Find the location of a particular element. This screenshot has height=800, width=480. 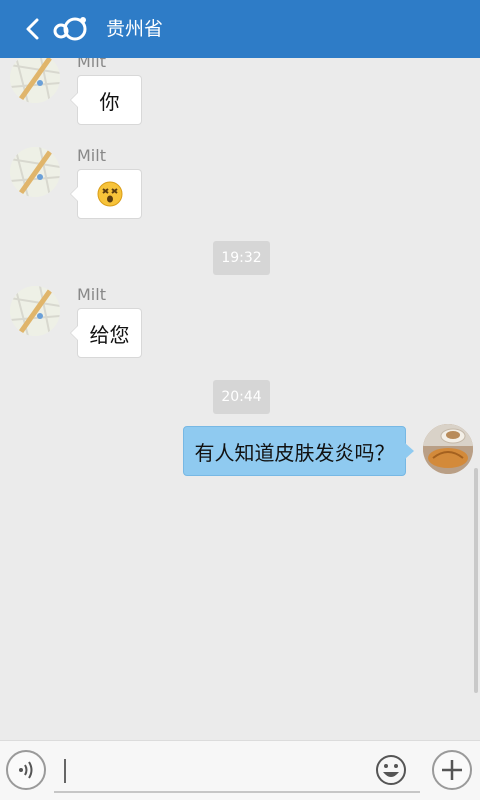

voice-icon is located at coordinates (26, 770).